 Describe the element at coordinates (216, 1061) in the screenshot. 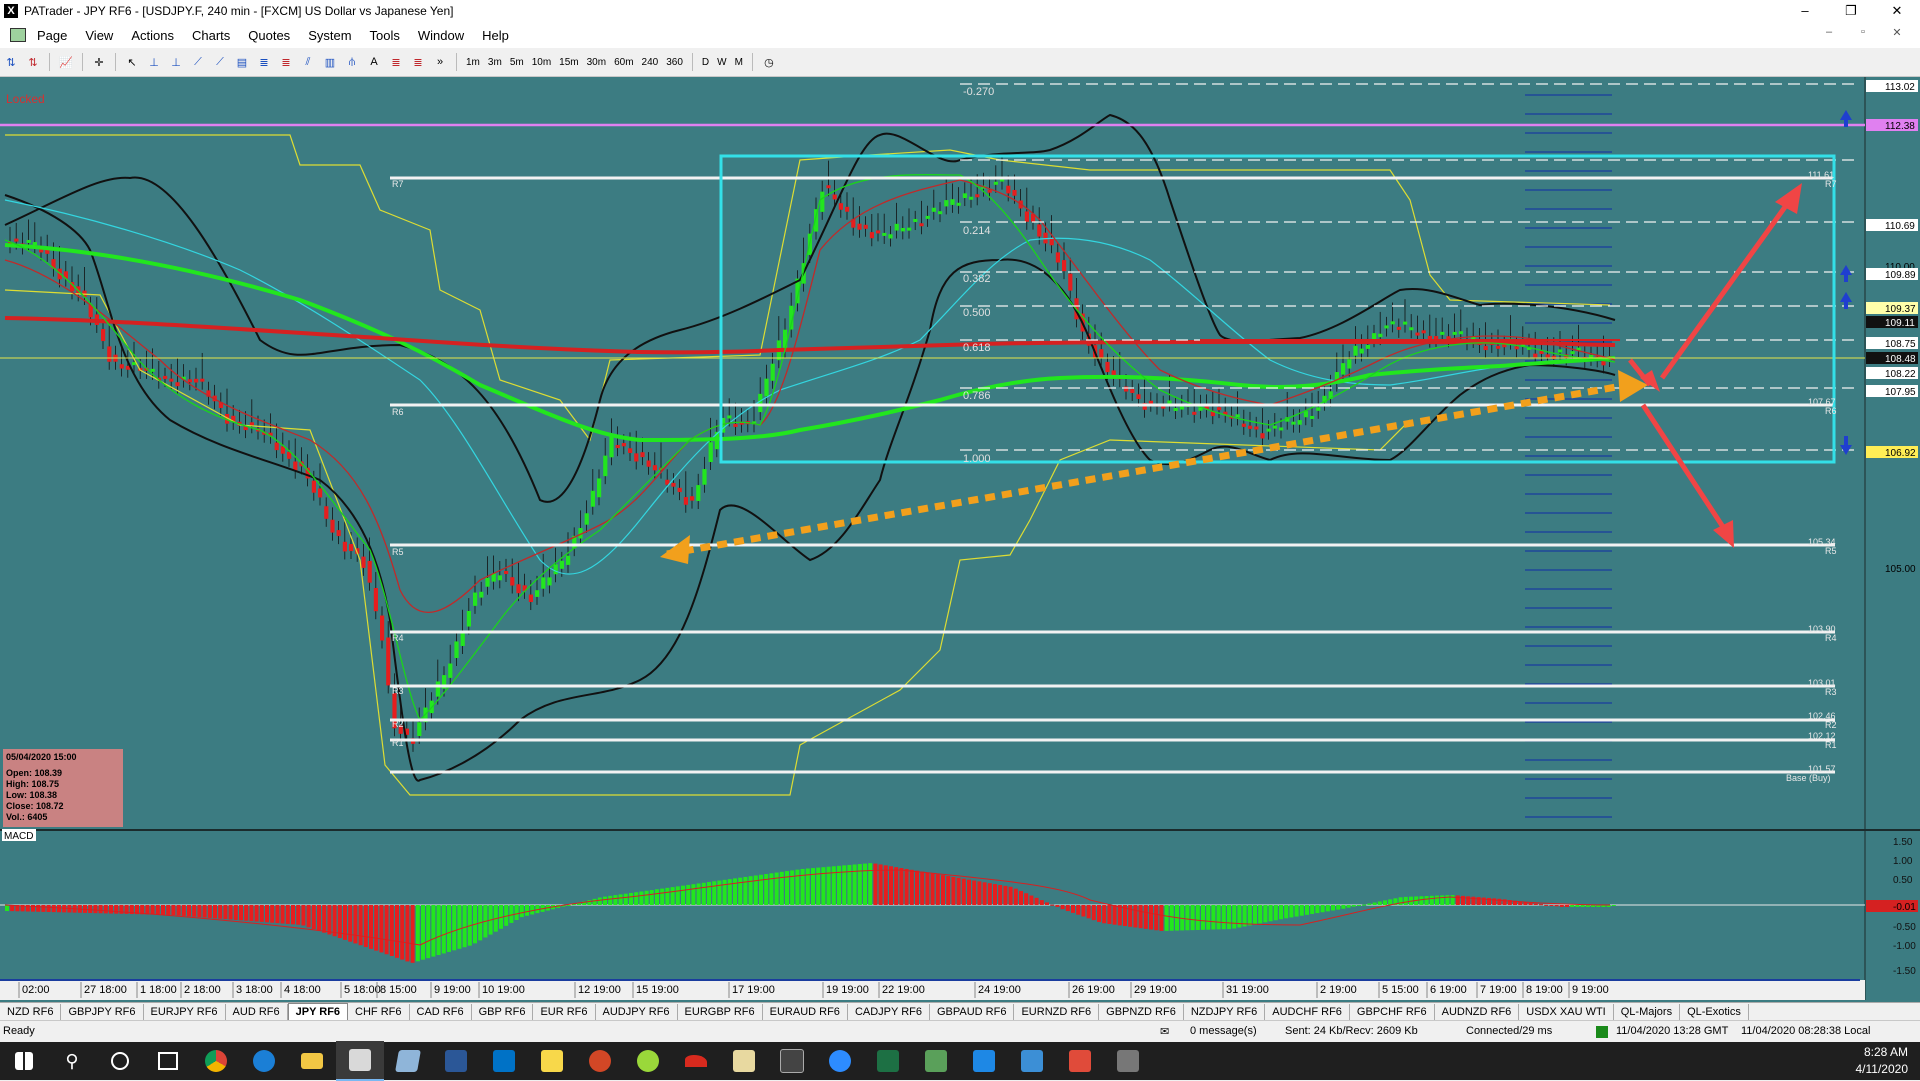

I see `chrome-icon` at that location.